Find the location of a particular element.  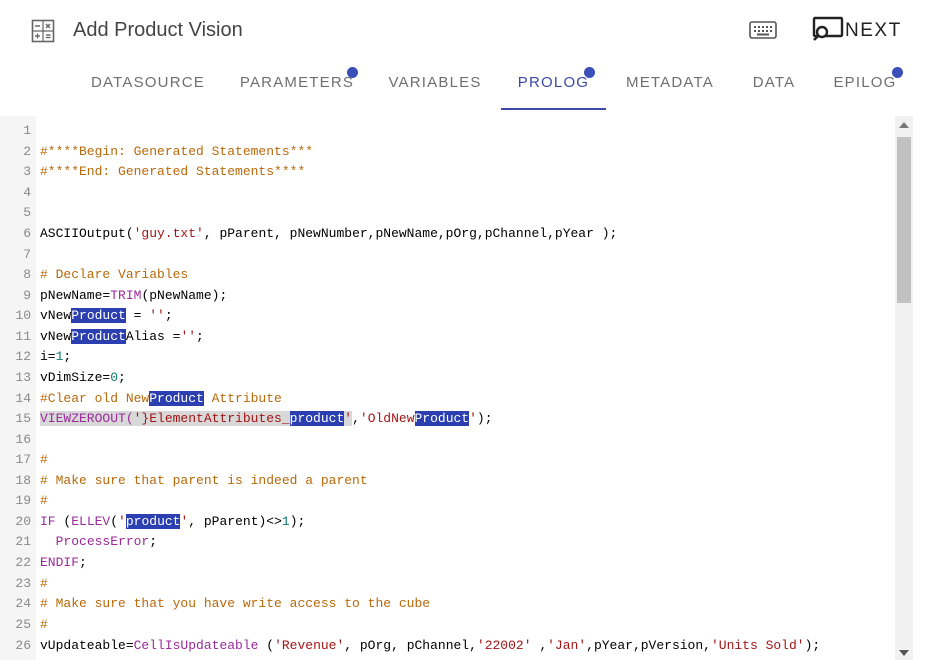

page-title: Add Product Vision is located at coordinates (158, 30).